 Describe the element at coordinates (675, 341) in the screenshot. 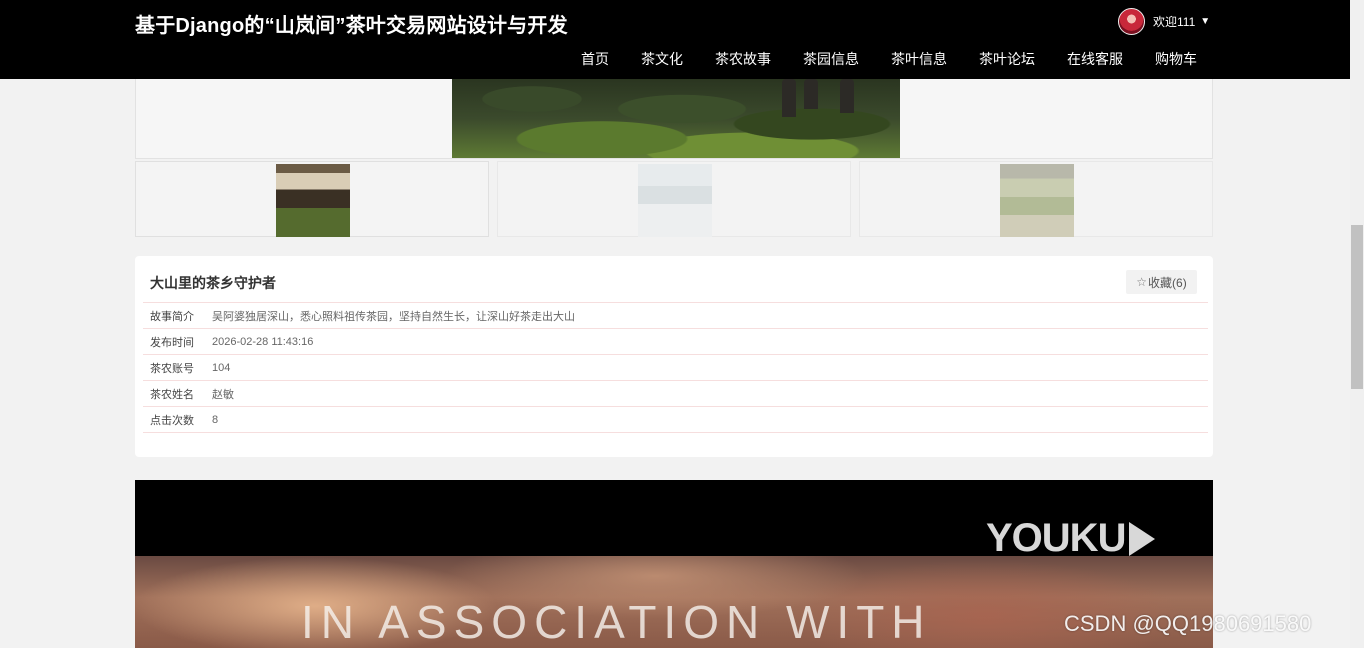

I see `detail-row: 发布时间 2026-02-28 11:43:16` at that location.